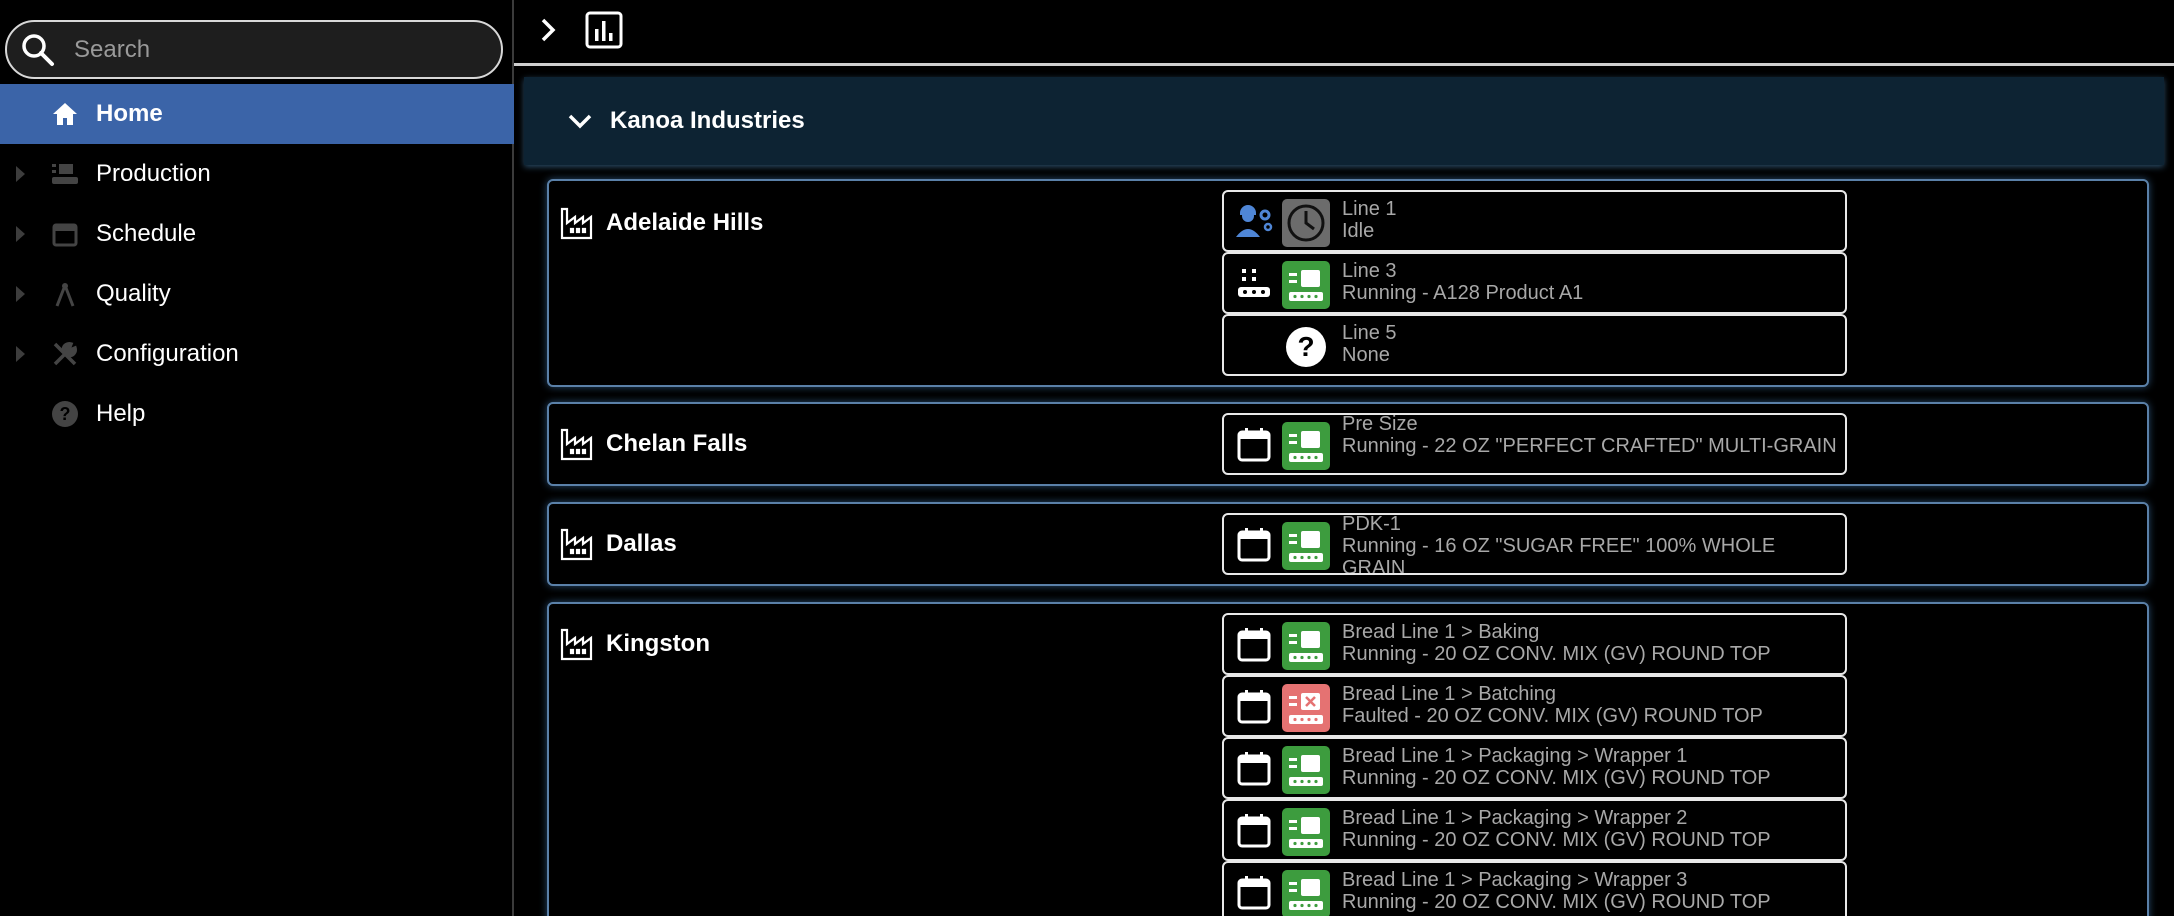 The height and width of the screenshot is (916, 2174). I want to click on line-name: PDK-1, so click(1371, 524).